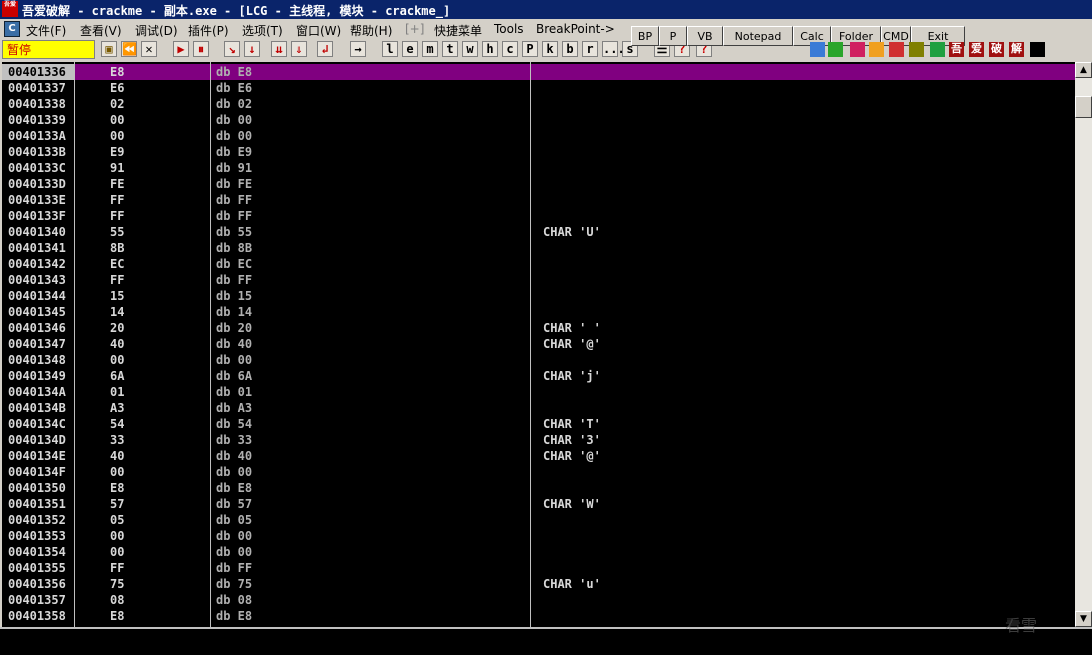 Image resolution: width=1092 pixels, height=655 pixels. I want to click on plugin-ai-icon: 爱, so click(976, 49).